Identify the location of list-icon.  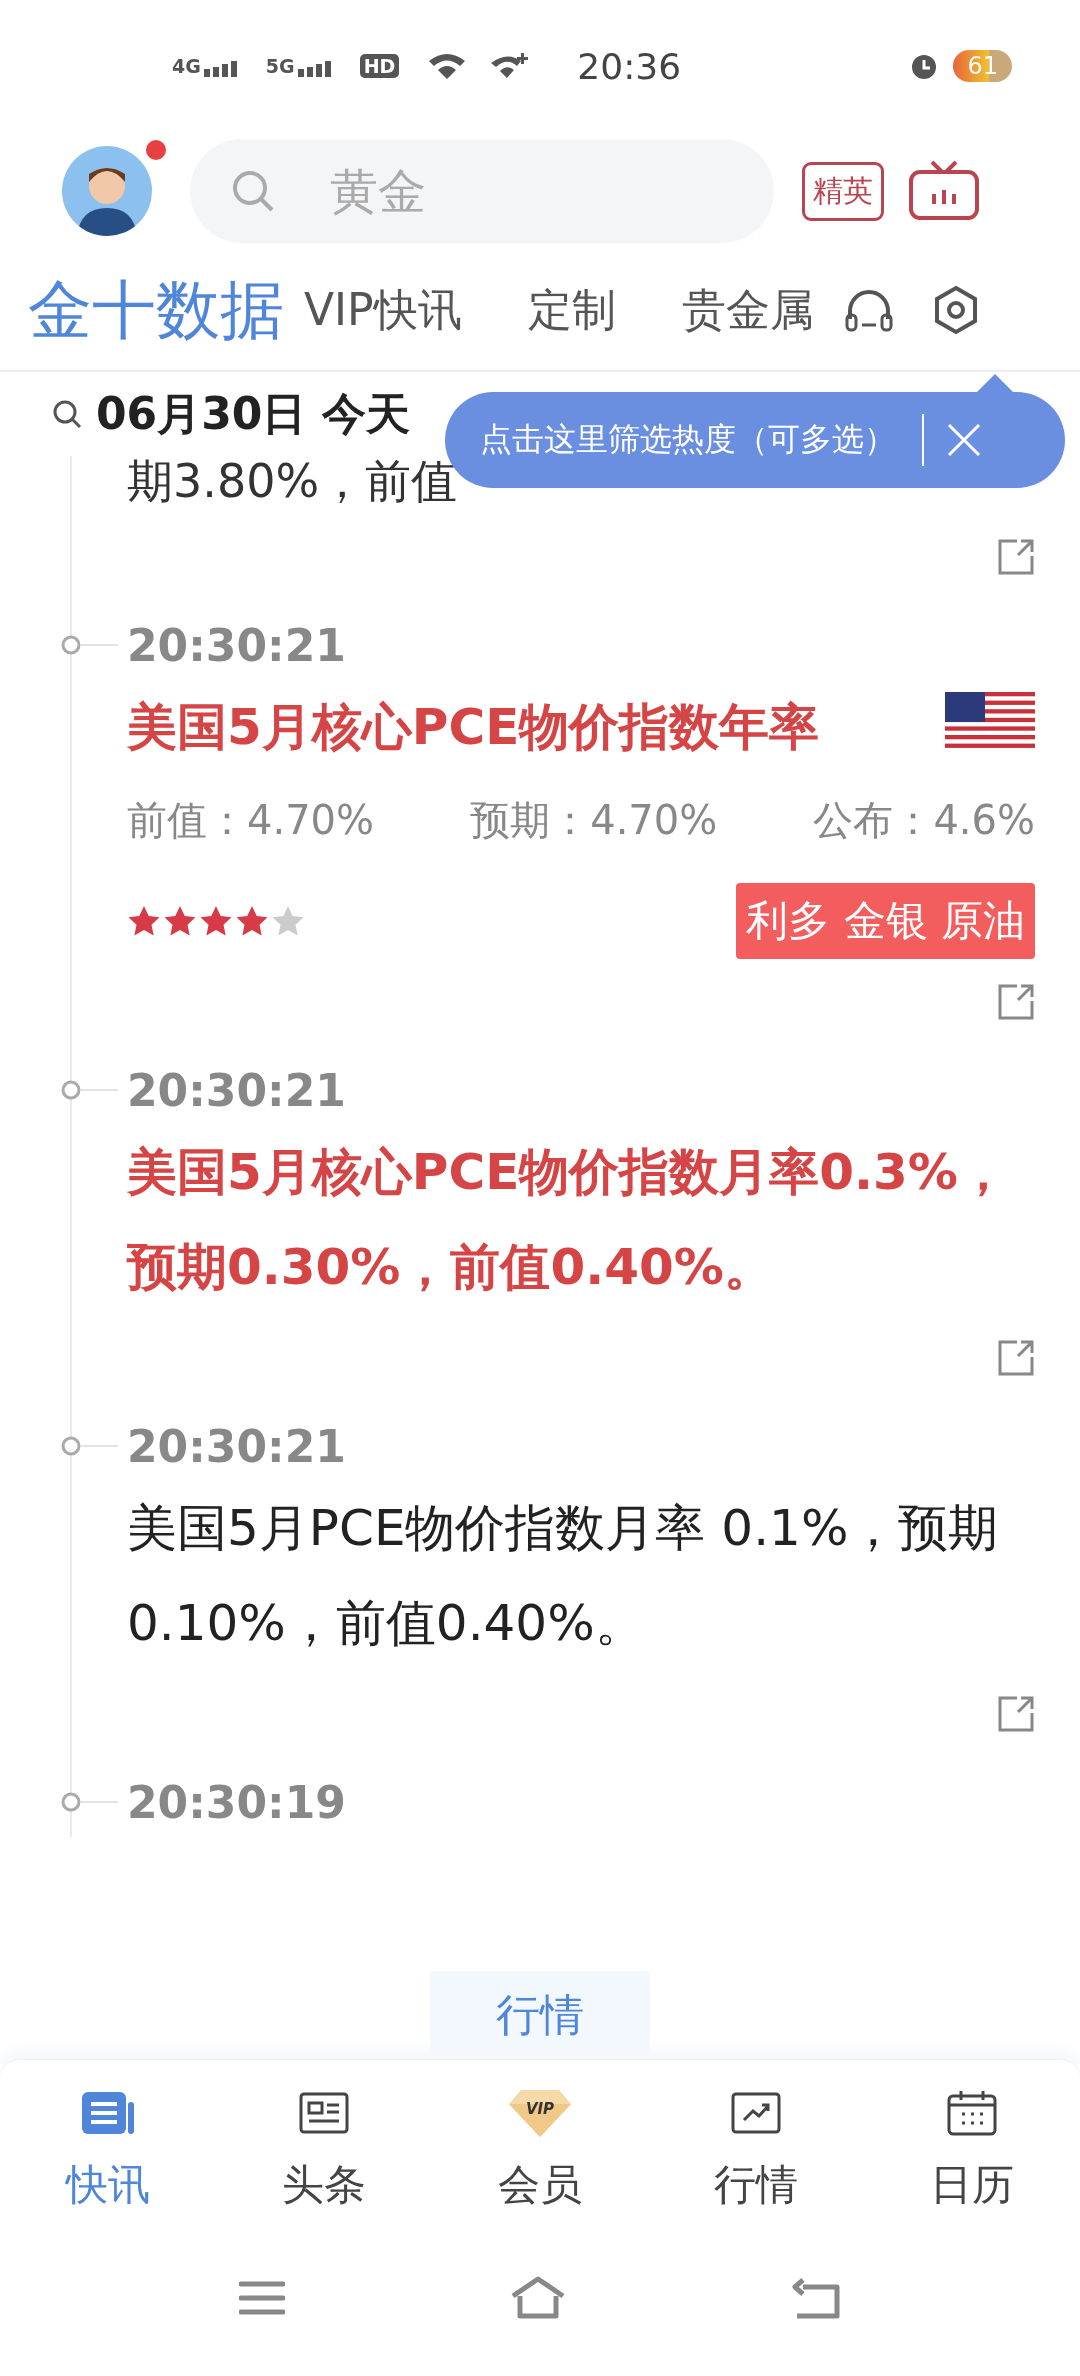
(108, 2113).